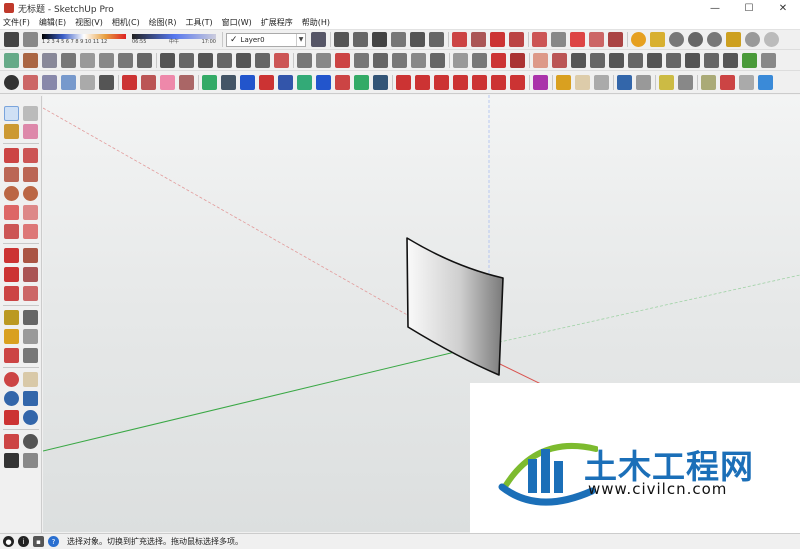 The image size is (800, 549). Describe the element at coordinates (436, 39) in the screenshot. I see `left-view-icon` at that location.